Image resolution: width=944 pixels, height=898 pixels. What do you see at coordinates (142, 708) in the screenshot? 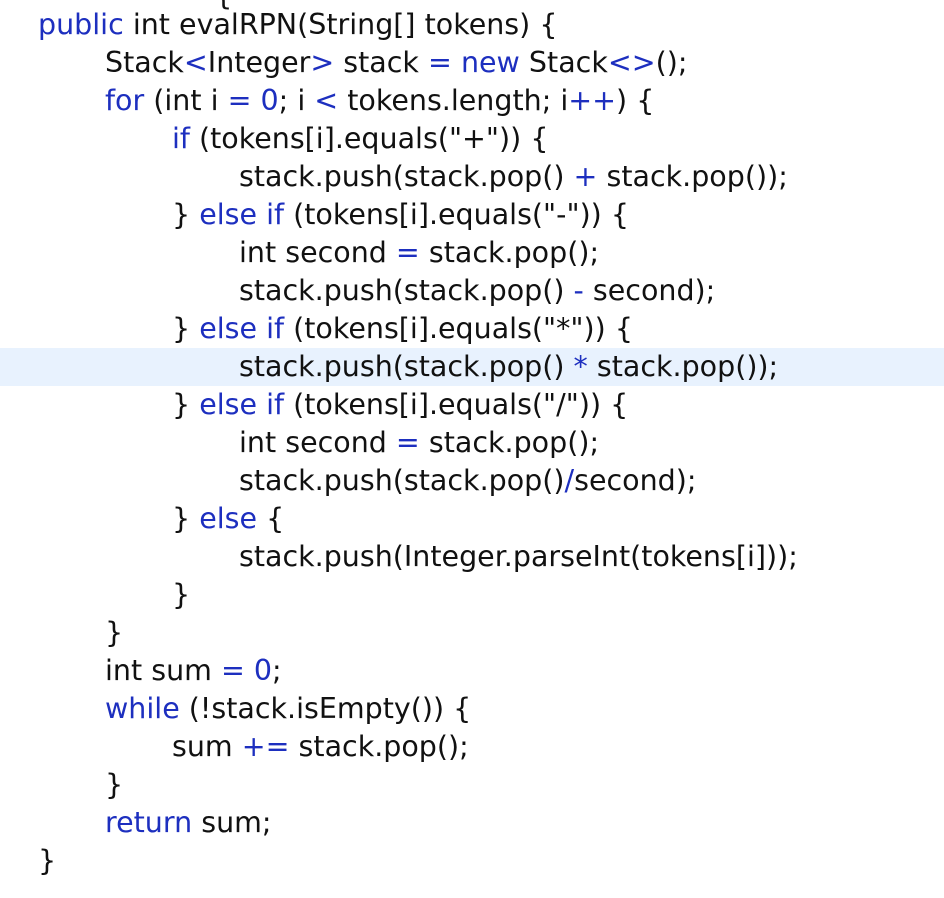
I see `code-token-kw: while` at bounding box center [142, 708].